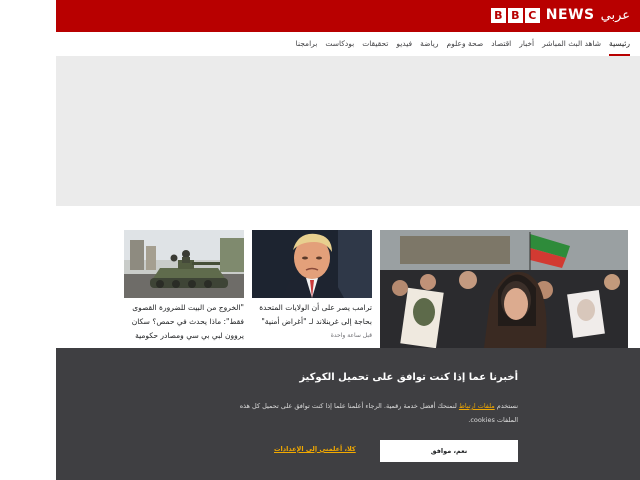 This screenshot has height=480, width=640. Describe the element at coordinates (464, 44) in the screenshot. I see `nav-item-health-science: صحة وعلوم` at that location.